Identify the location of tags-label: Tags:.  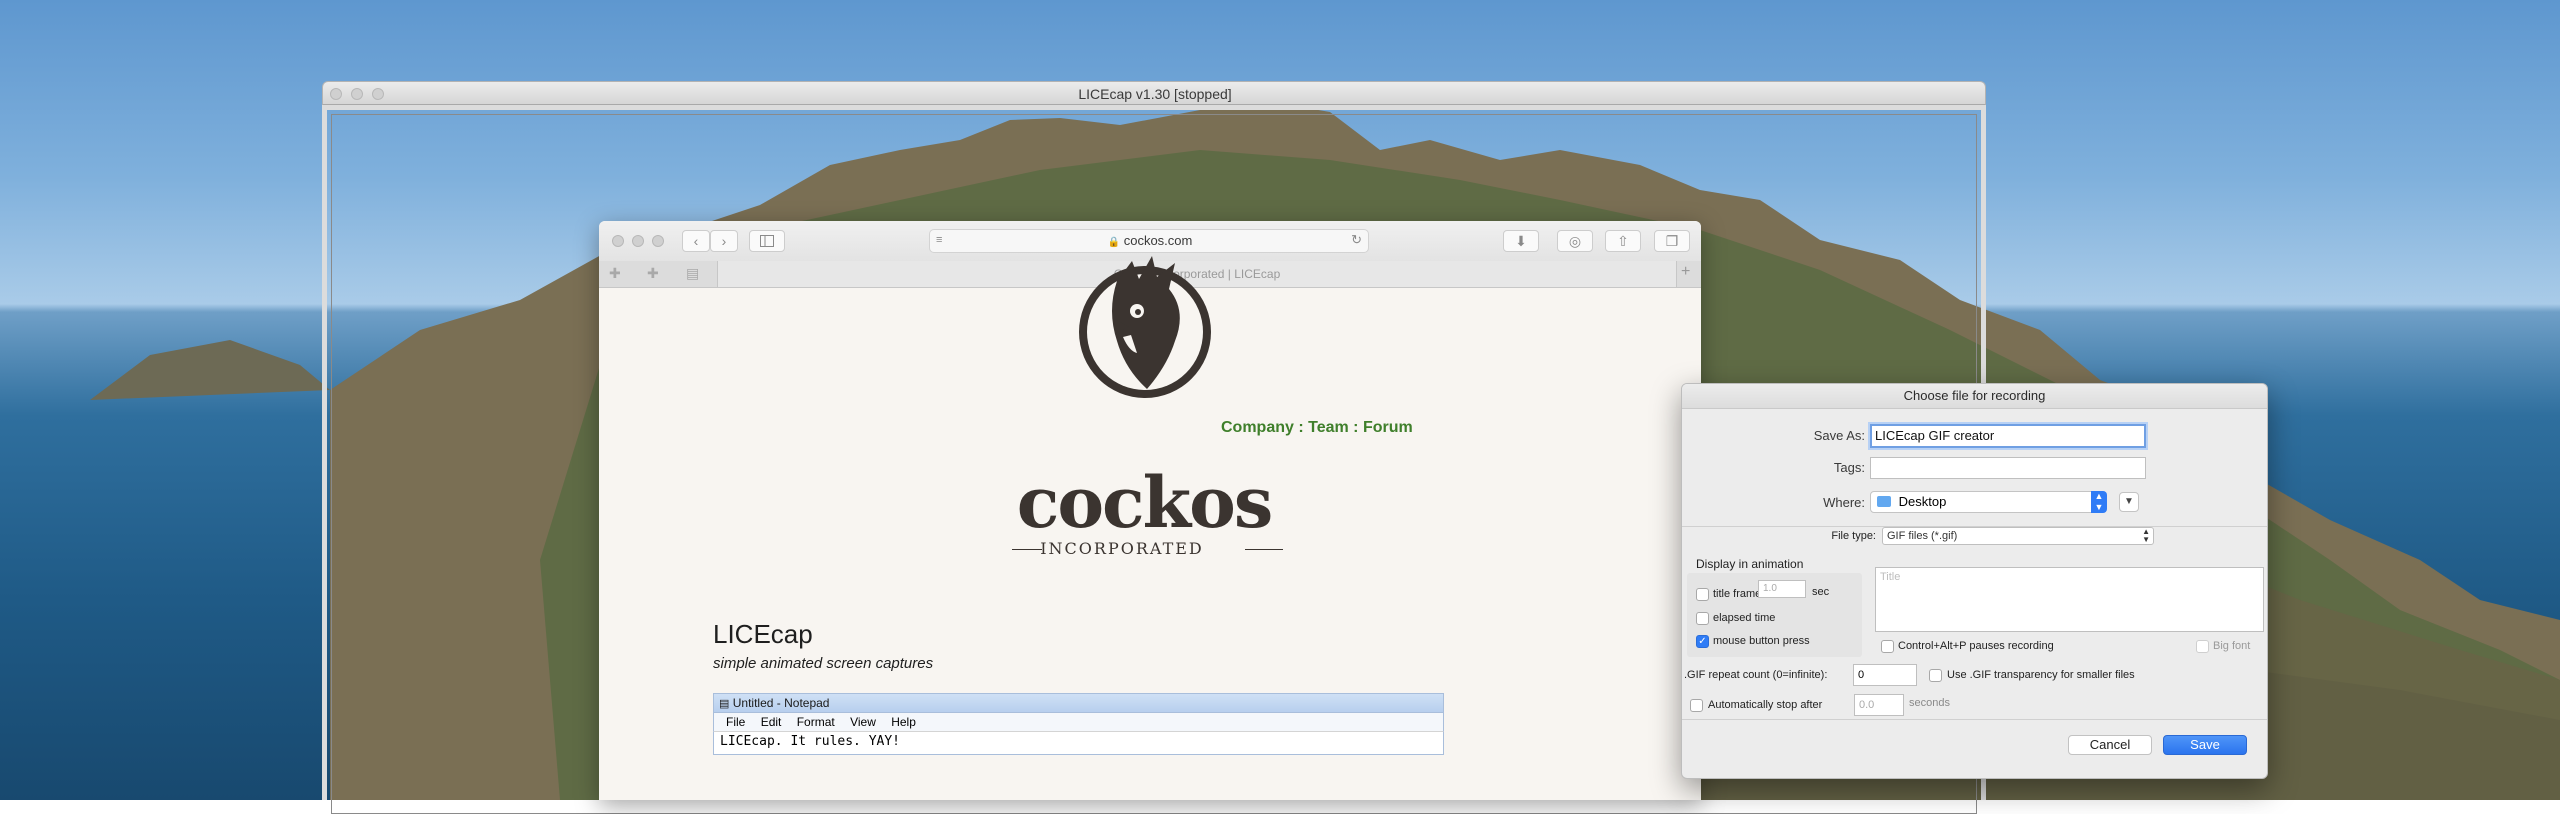
(1849, 467).